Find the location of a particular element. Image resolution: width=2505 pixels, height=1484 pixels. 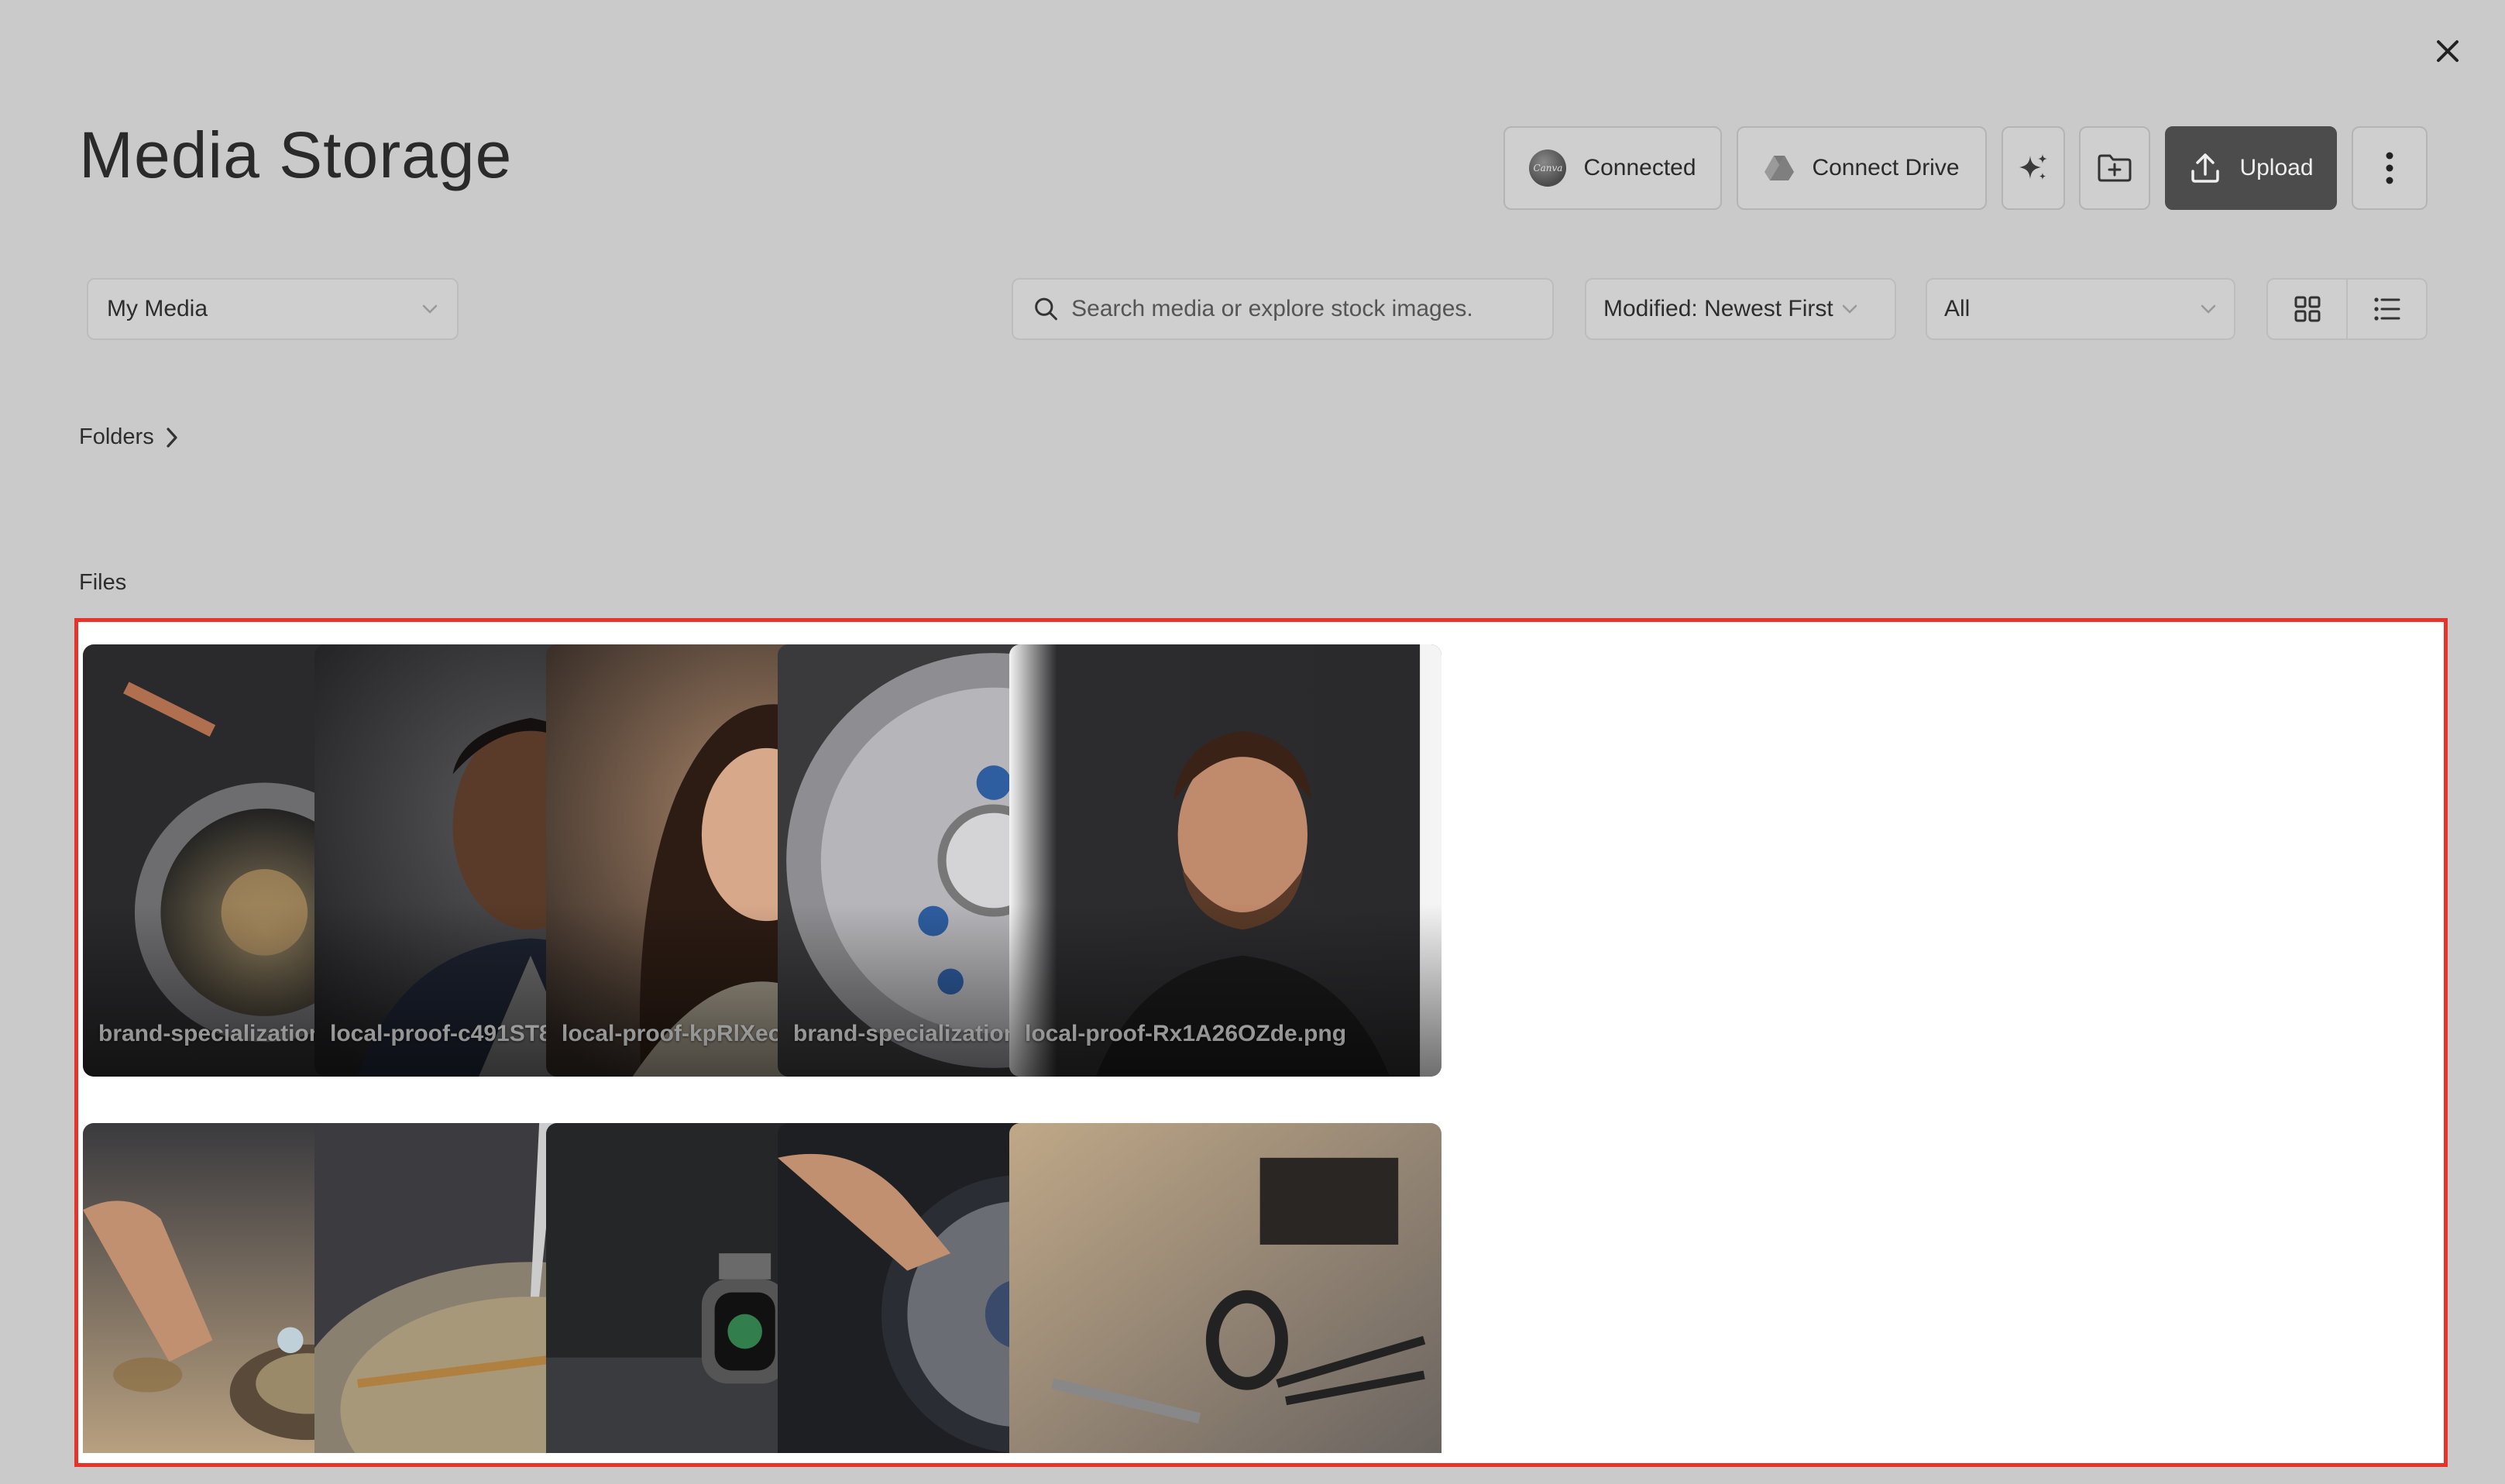

file-tile is located at coordinates (1225, 1288).